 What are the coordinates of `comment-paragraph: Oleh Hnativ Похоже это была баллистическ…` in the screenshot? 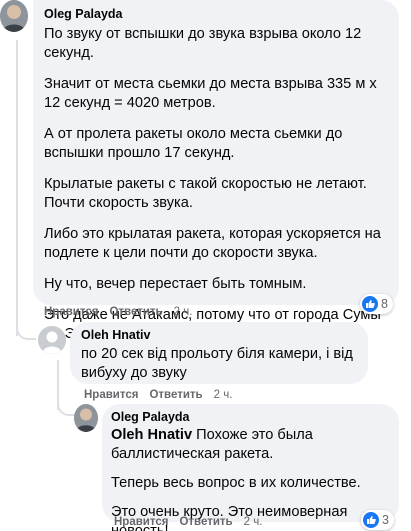 It's located at (250, 445).